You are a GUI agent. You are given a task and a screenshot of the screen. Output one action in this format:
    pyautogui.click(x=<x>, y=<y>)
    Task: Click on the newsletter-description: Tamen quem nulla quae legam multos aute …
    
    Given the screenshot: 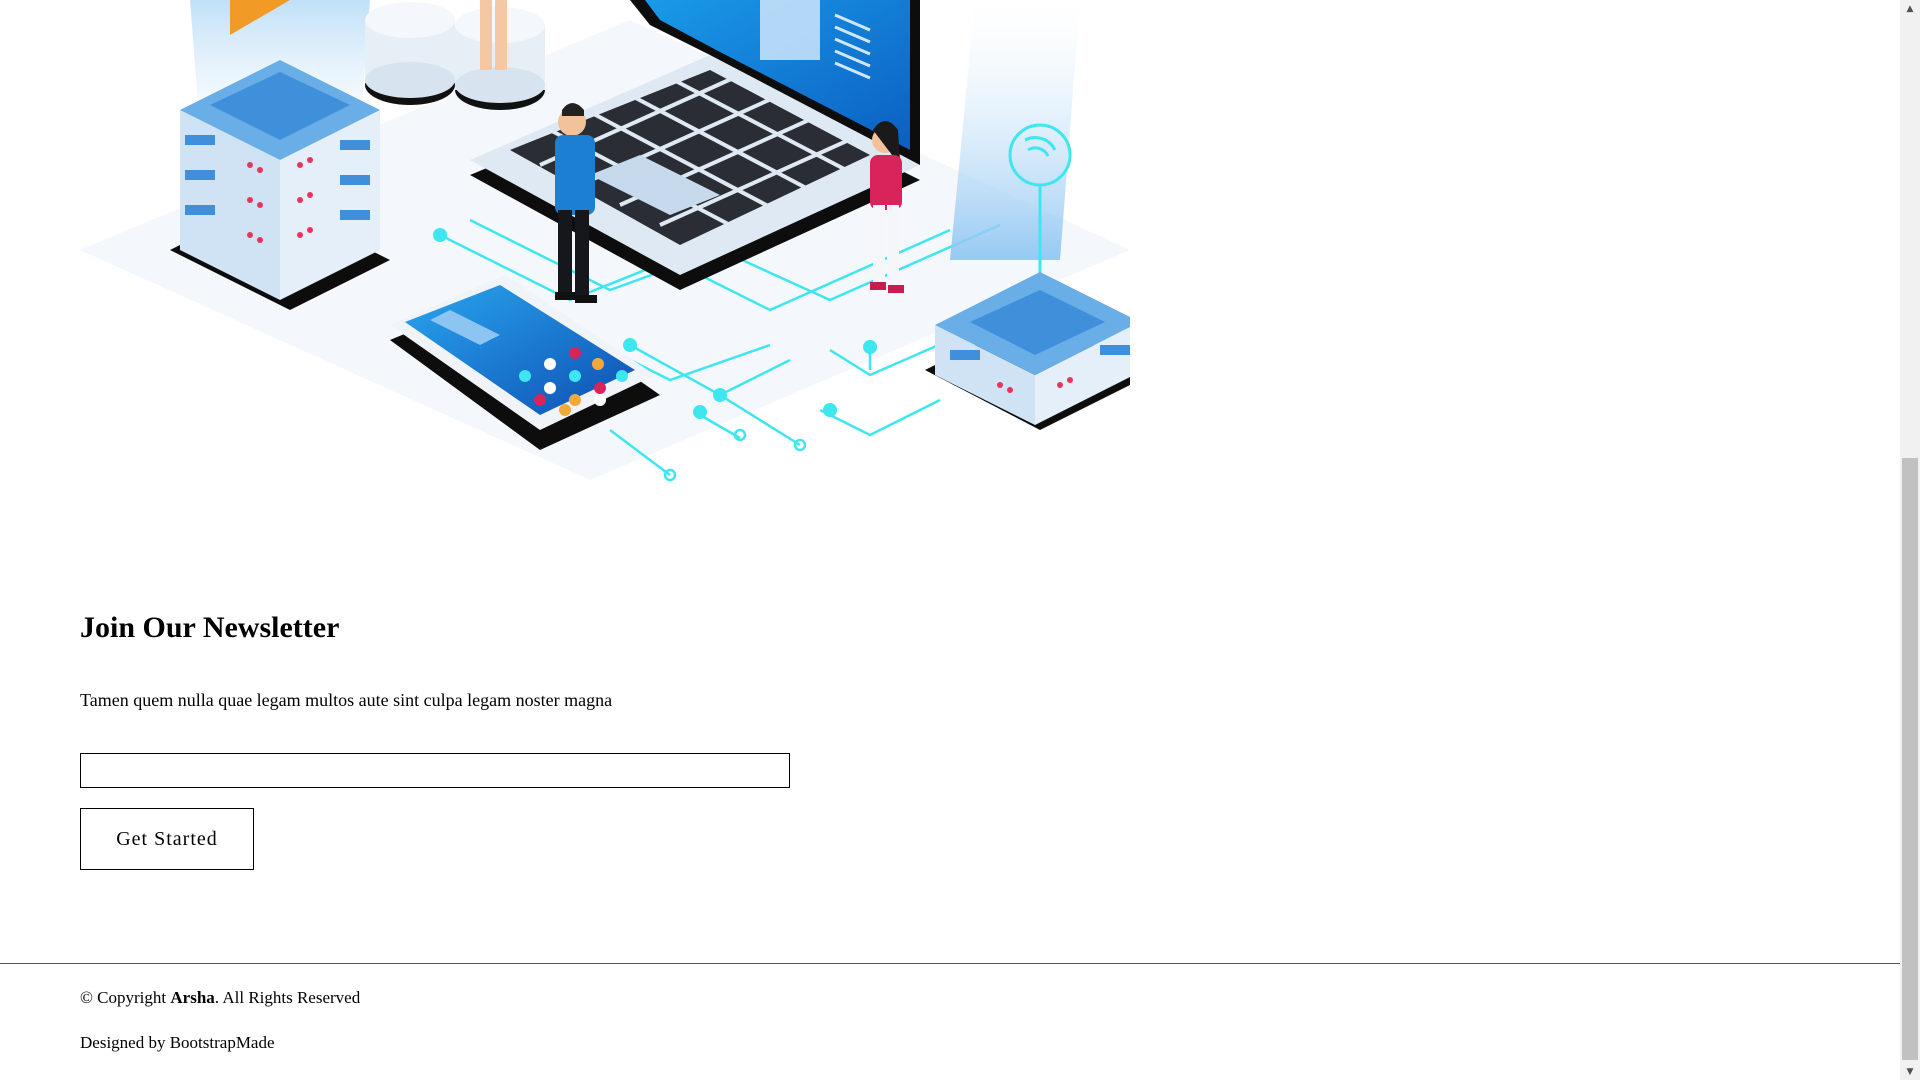 What is the action you would take?
    pyautogui.click(x=346, y=700)
    